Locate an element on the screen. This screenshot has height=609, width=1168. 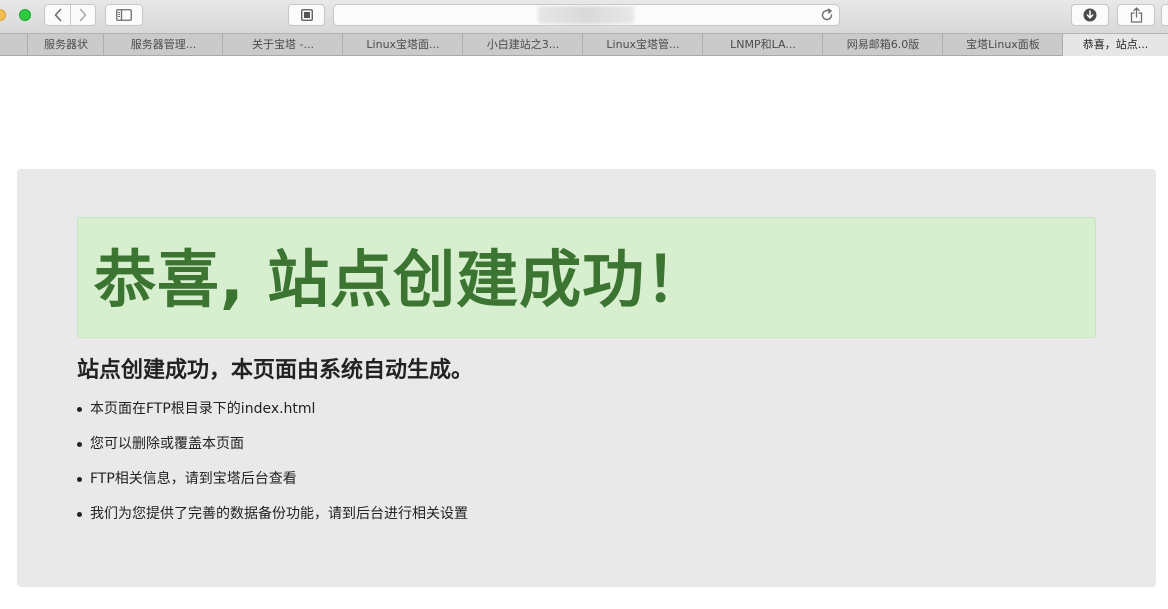
sidebar-button is located at coordinates (124, 15).